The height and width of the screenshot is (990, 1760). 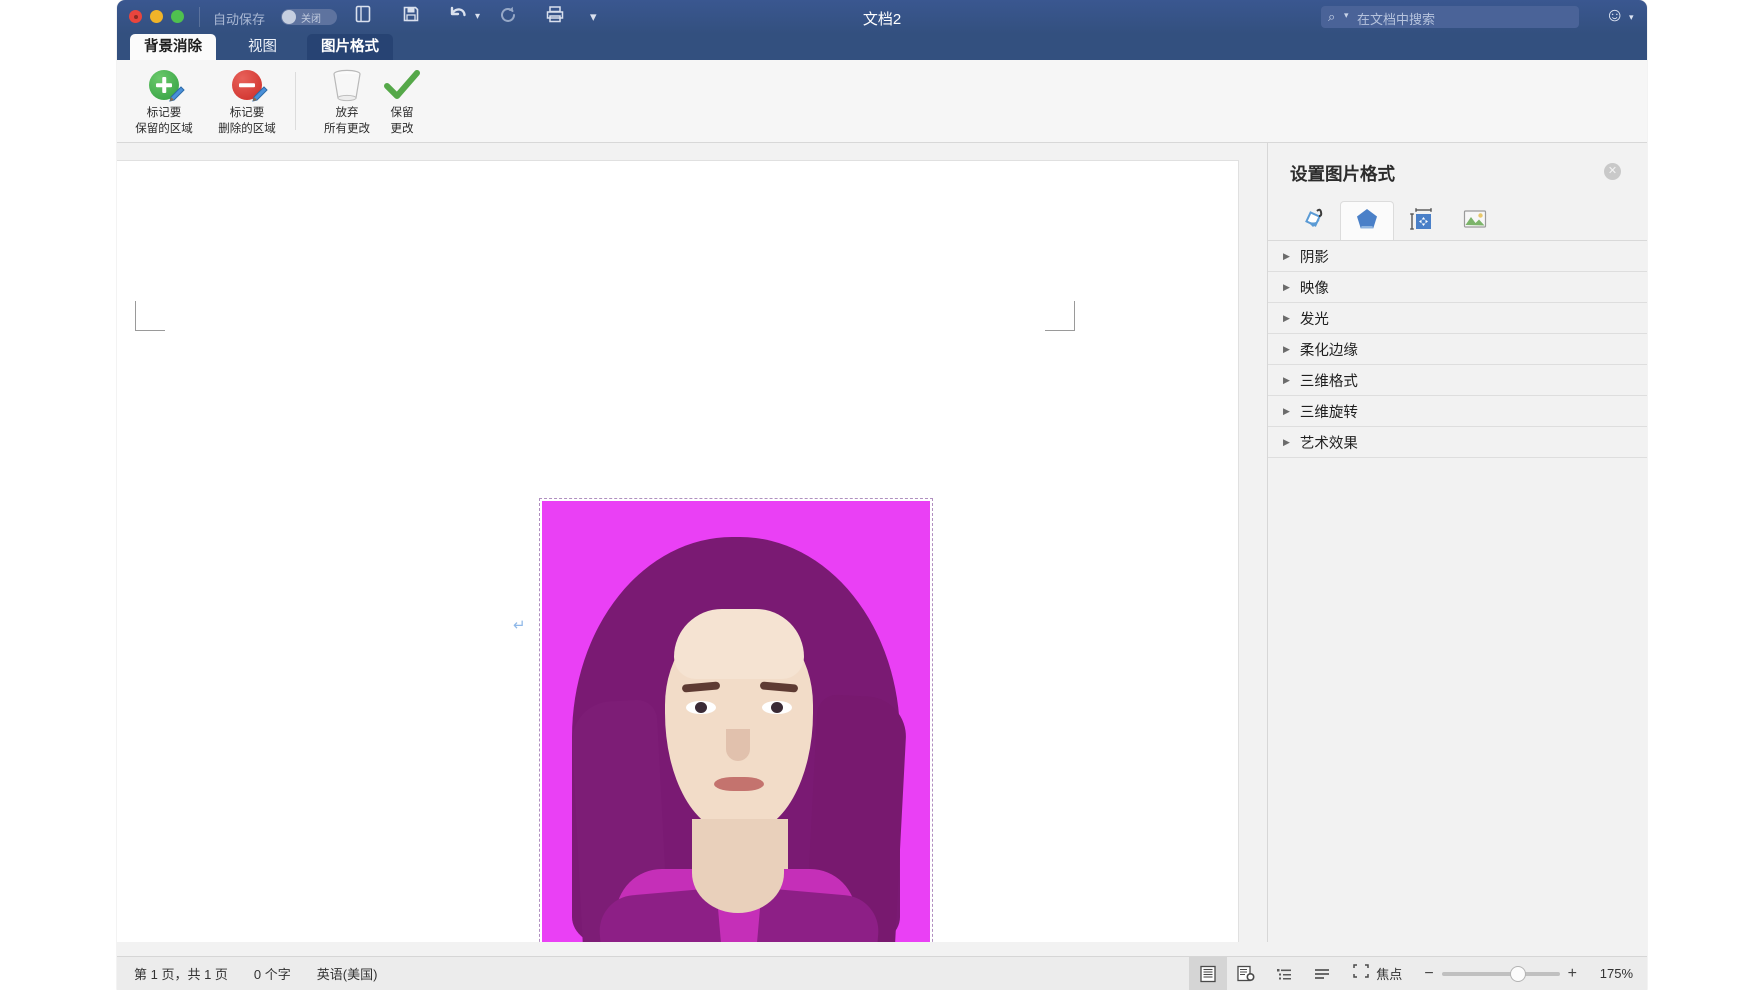 I want to click on page-info: 第 1 页，共 1 页, so click(x=181, y=973).